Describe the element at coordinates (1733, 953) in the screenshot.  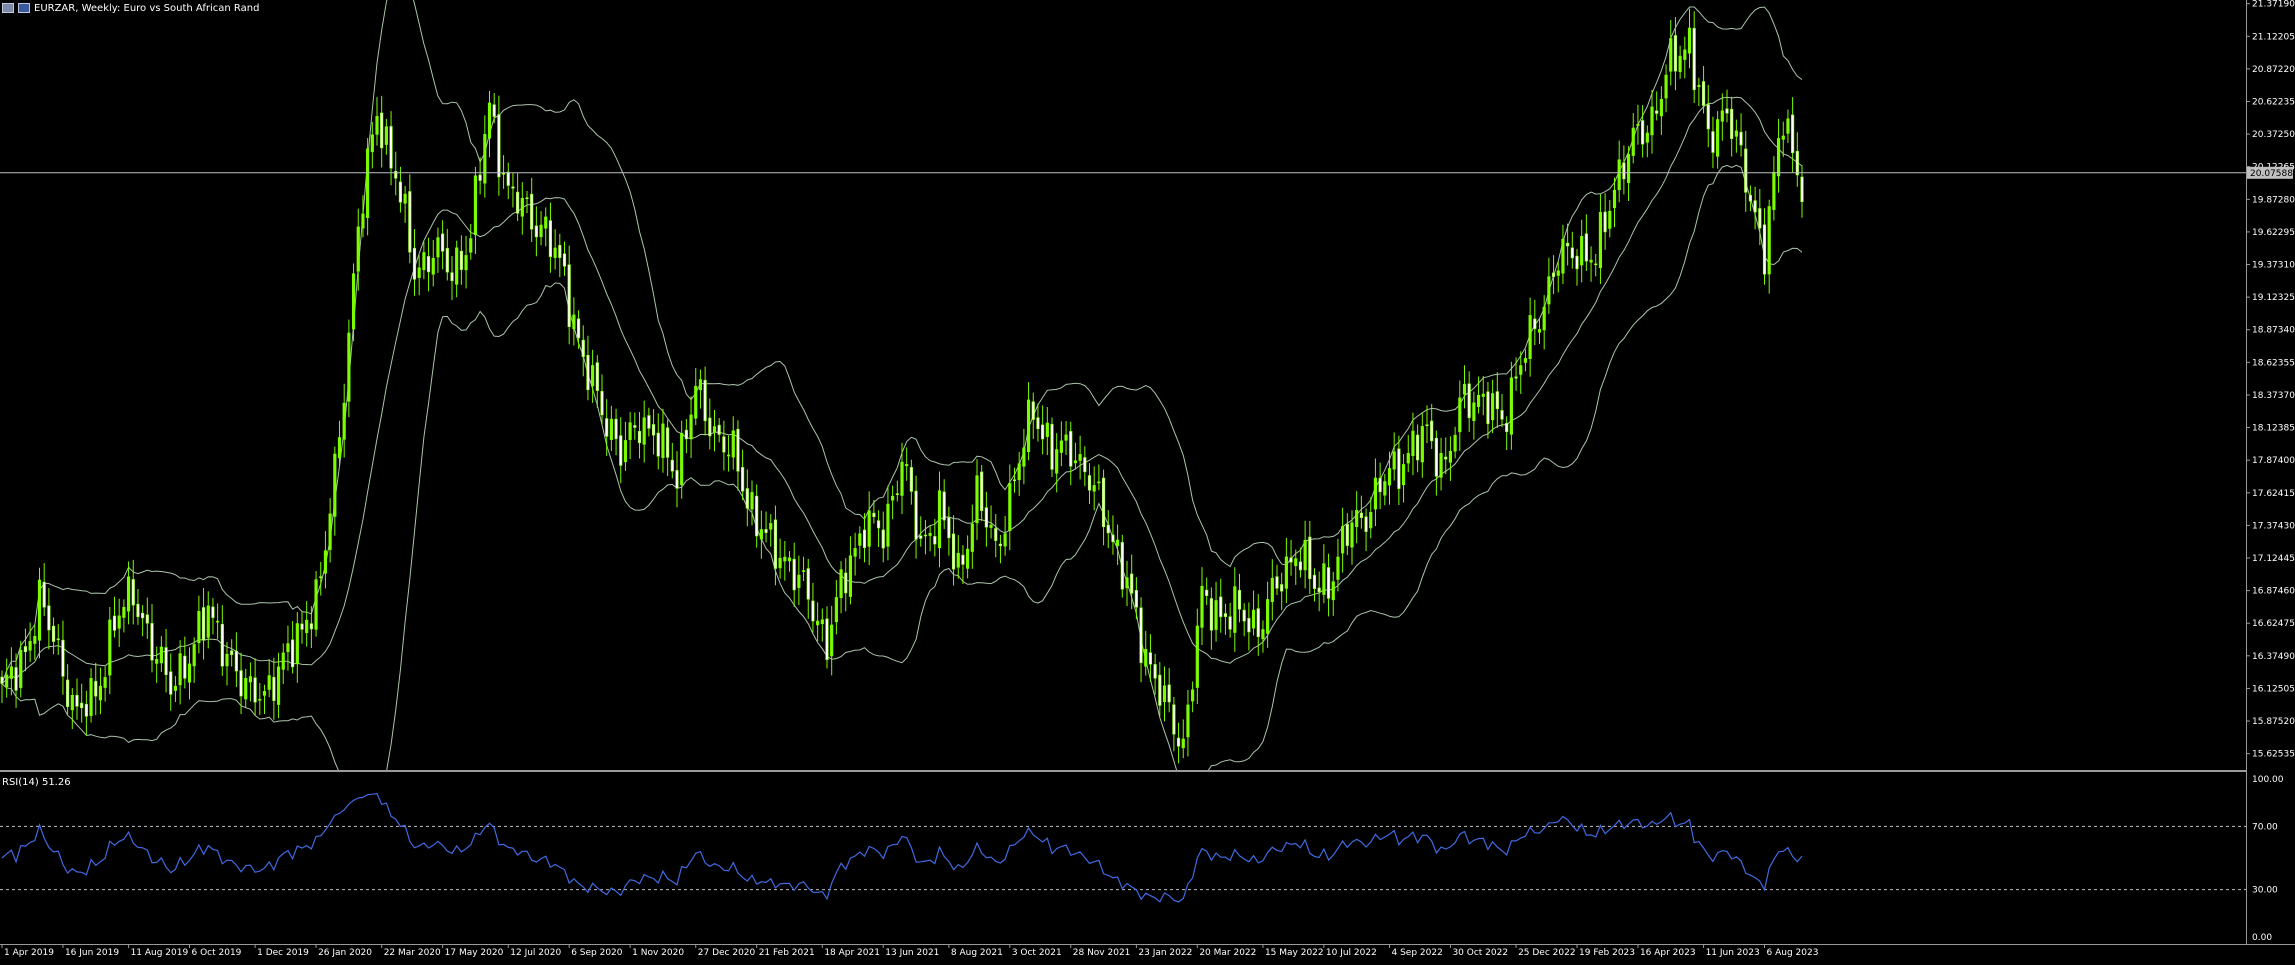
I see `time-tick-label: 11 Jun 2023` at that location.